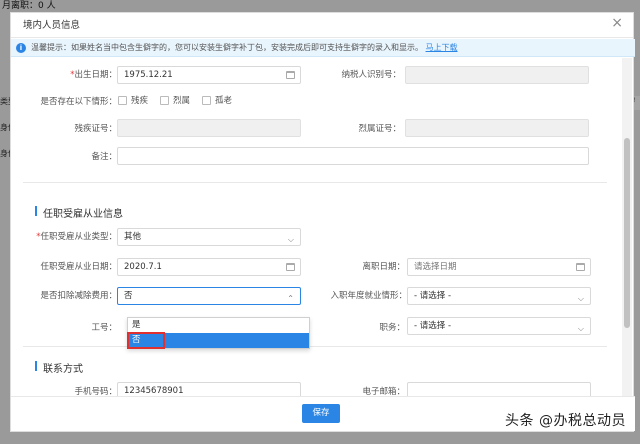 The image size is (640, 444). What do you see at coordinates (368, 296) in the screenshot?
I see `entry-situation-label: 入职年度就业情形：` at bounding box center [368, 296].